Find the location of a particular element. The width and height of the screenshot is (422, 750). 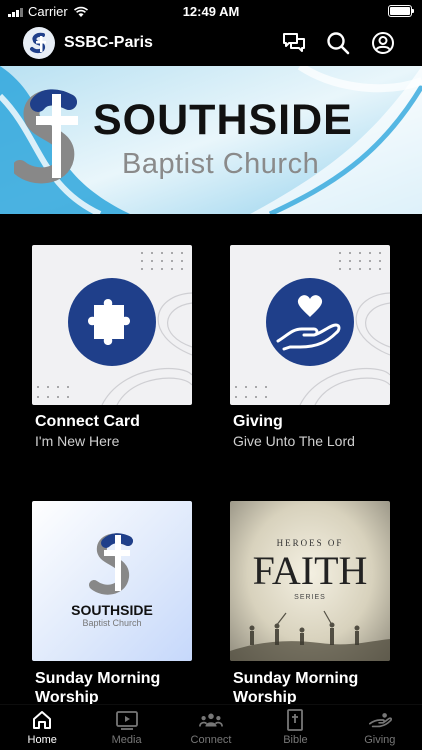

connect-card-image is located at coordinates (112, 325).